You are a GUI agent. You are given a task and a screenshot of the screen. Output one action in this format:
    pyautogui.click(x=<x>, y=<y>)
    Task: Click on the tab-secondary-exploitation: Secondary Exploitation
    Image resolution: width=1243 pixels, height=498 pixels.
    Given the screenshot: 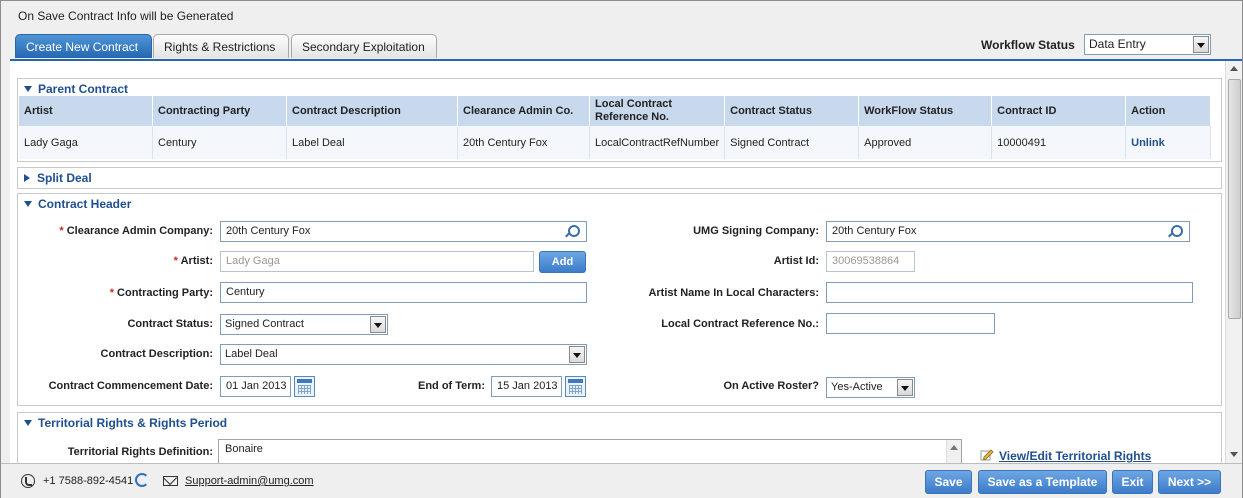 What is the action you would take?
    pyautogui.click(x=364, y=46)
    